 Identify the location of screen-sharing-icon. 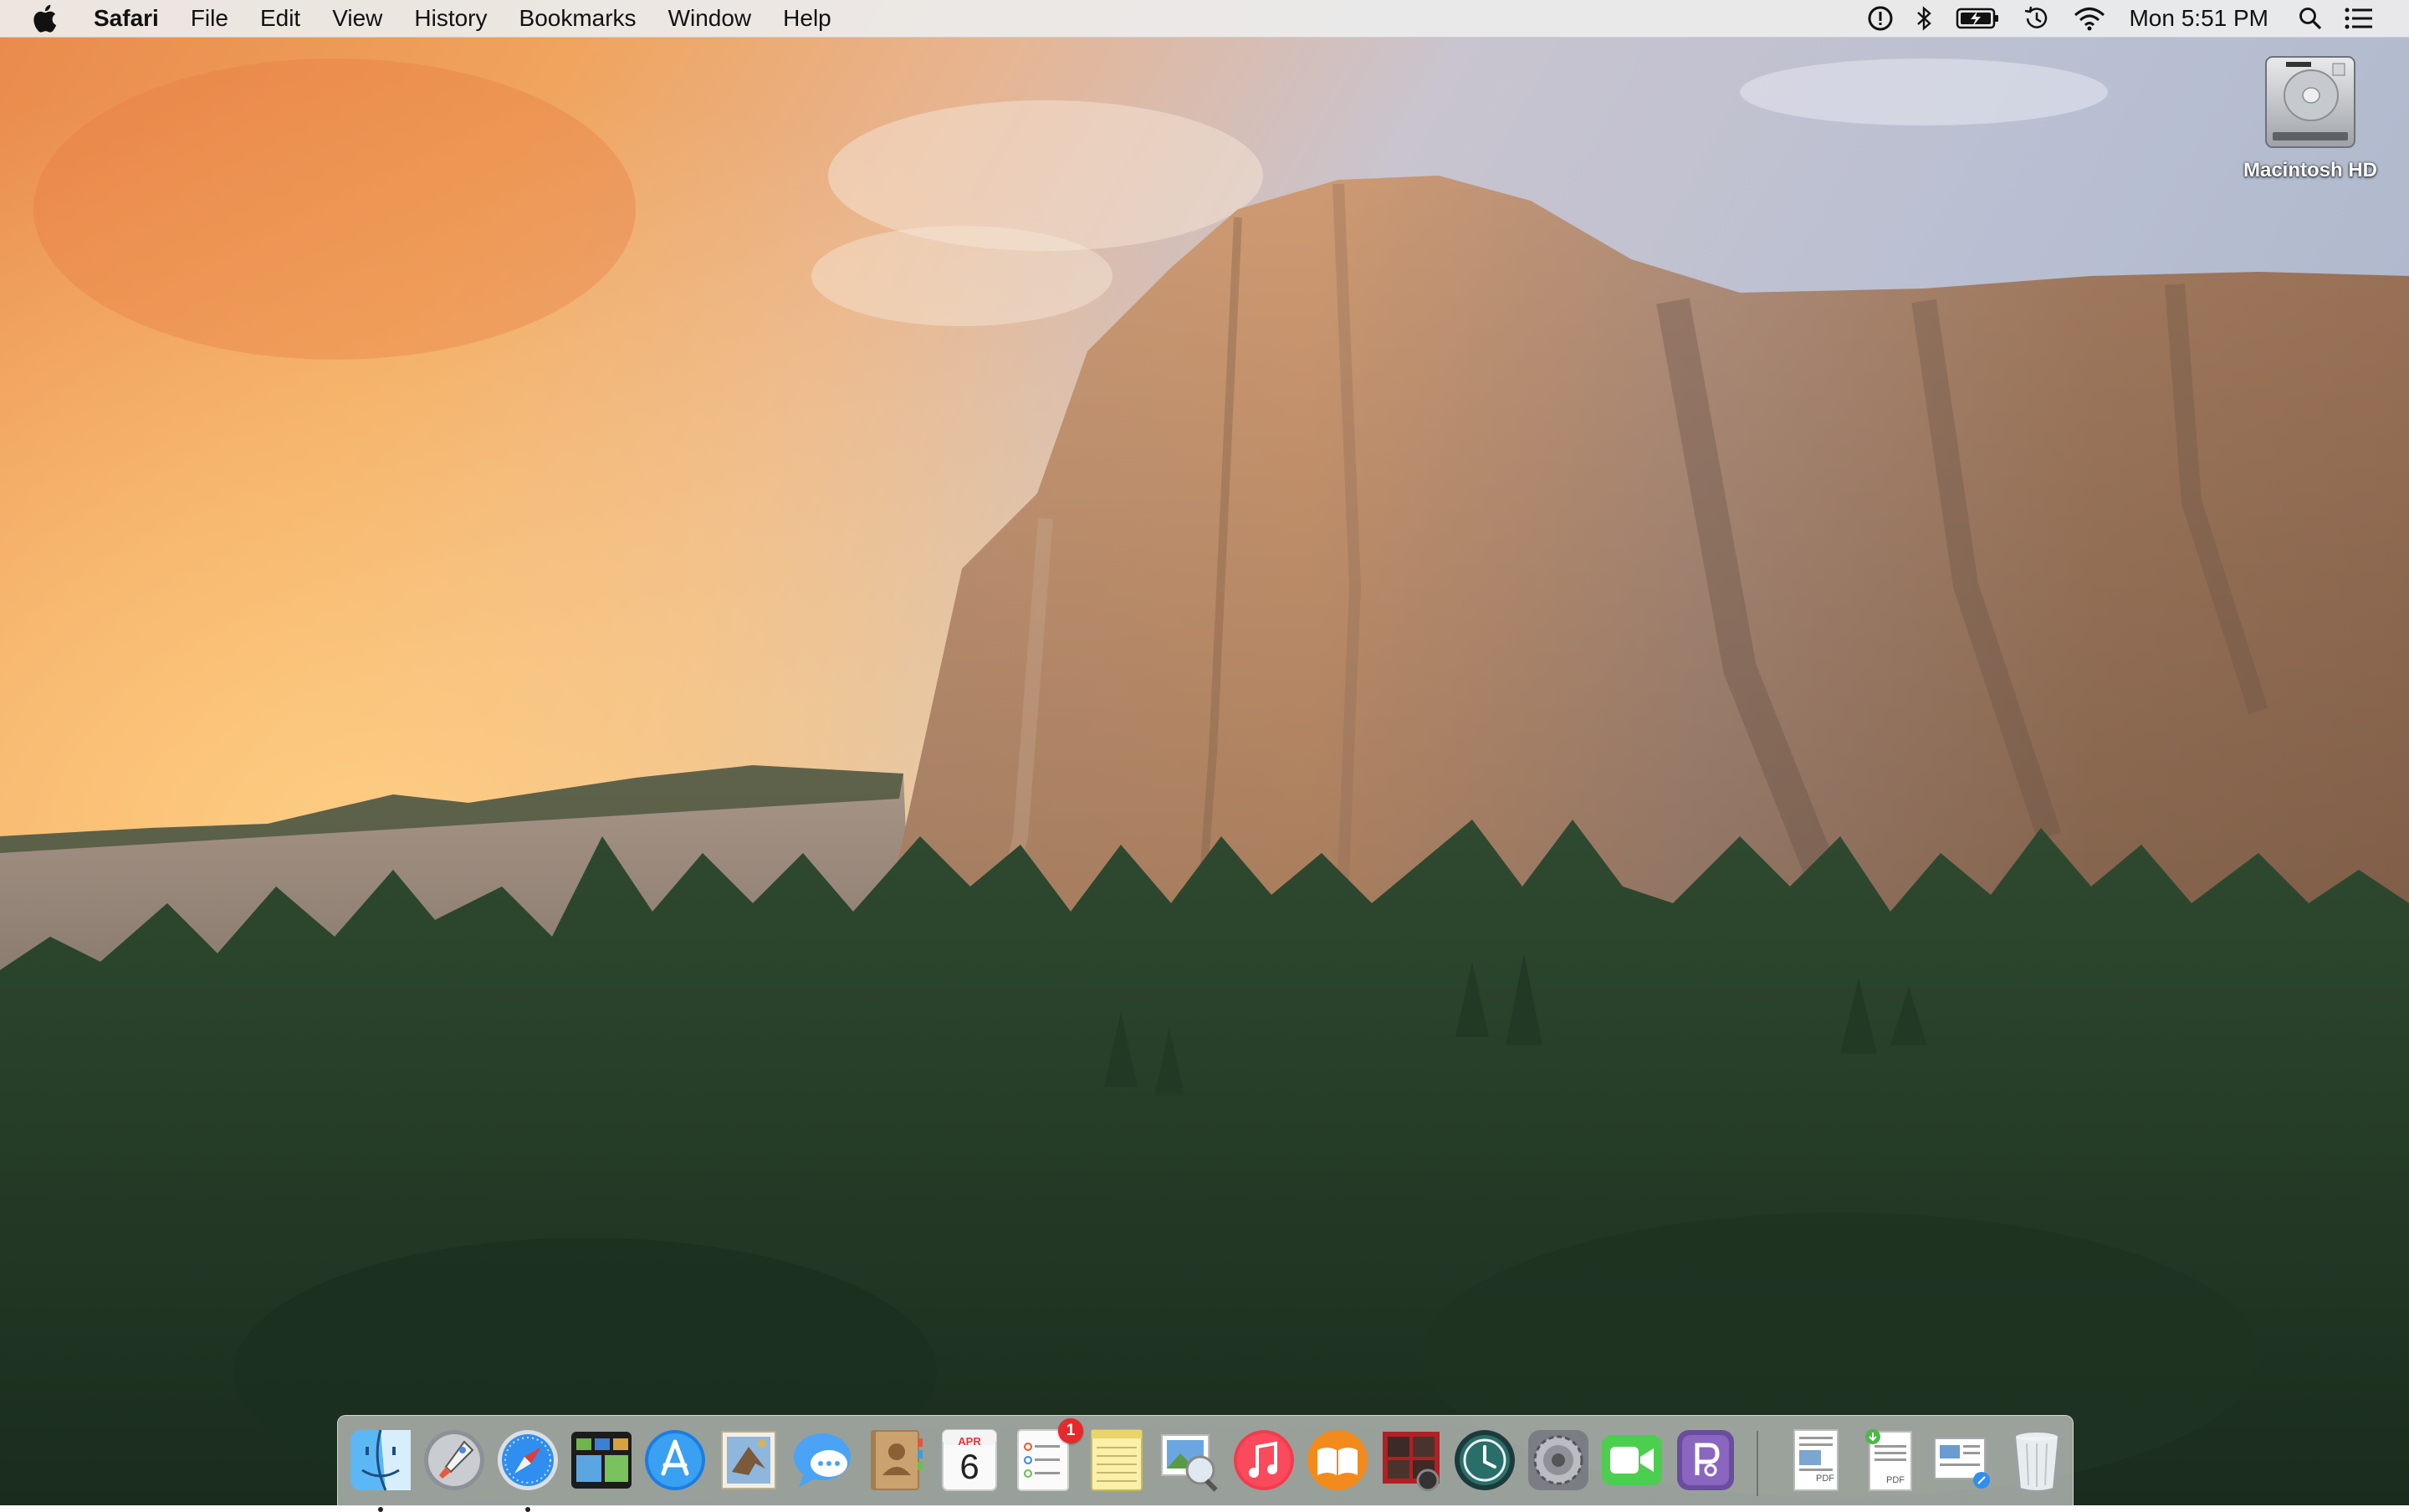
(1705, 1460).